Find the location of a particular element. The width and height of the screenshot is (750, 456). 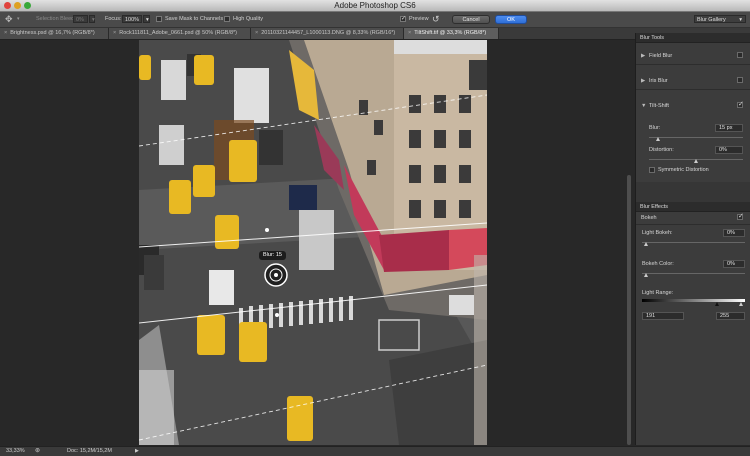

light-bokeh-slider-thumb is located at coordinates (646, 244).